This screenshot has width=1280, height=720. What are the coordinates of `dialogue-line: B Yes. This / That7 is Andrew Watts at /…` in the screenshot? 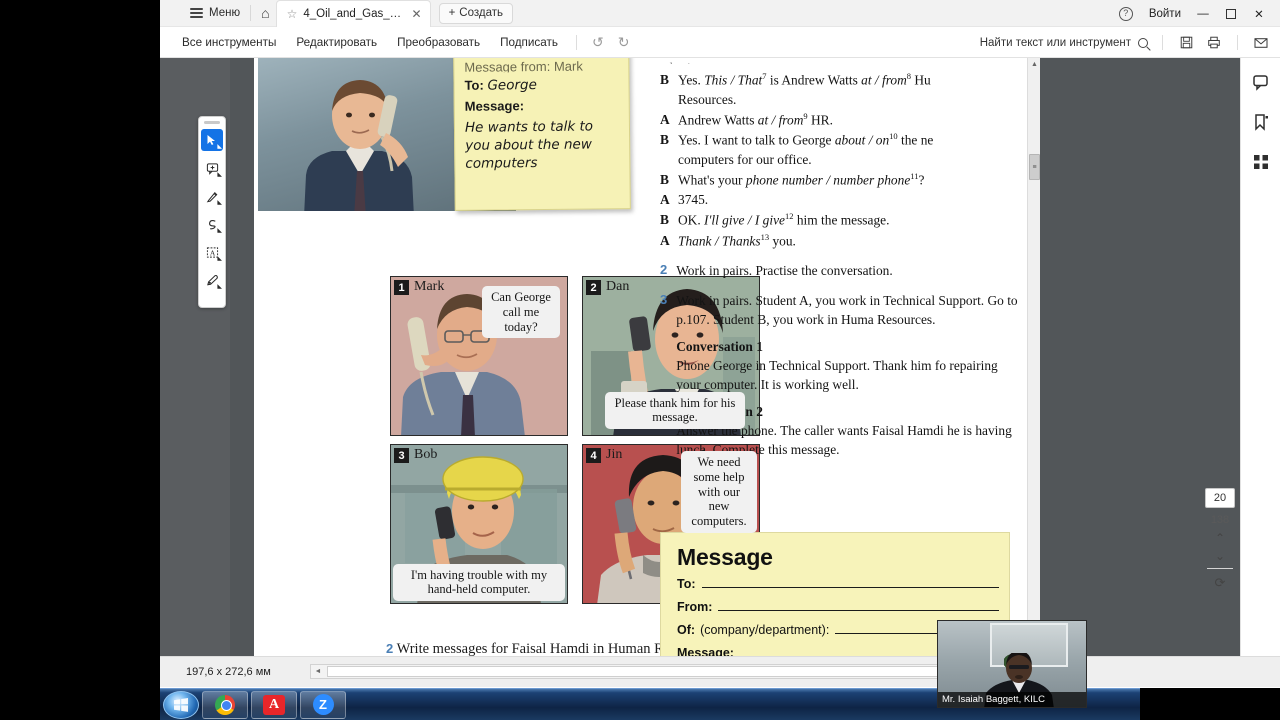 It's located at (840, 89).